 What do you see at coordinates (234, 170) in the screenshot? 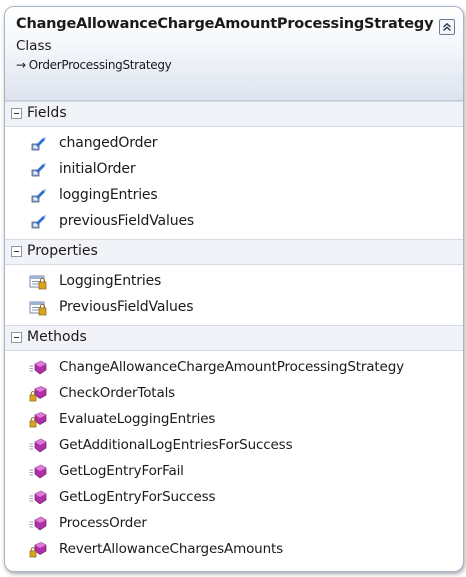
I see `field-item: initialOrder` at bounding box center [234, 170].